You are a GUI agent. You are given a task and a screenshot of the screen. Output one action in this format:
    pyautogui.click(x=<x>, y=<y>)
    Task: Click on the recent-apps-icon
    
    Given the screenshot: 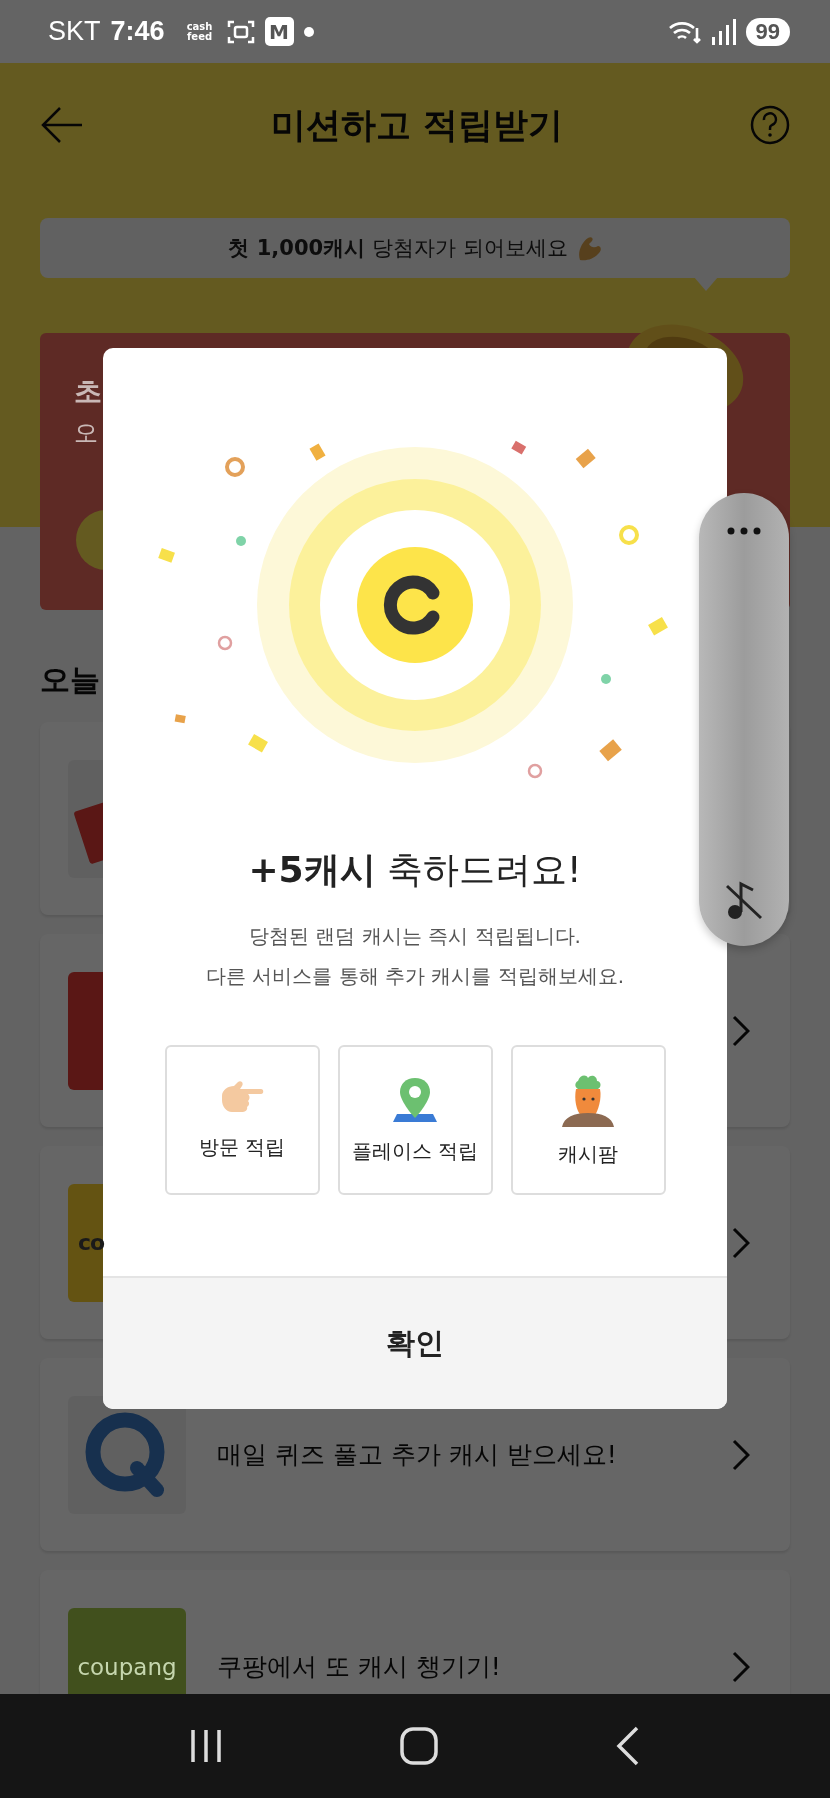 What is the action you would take?
    pyautogui.click(x=205, y=1746)
    